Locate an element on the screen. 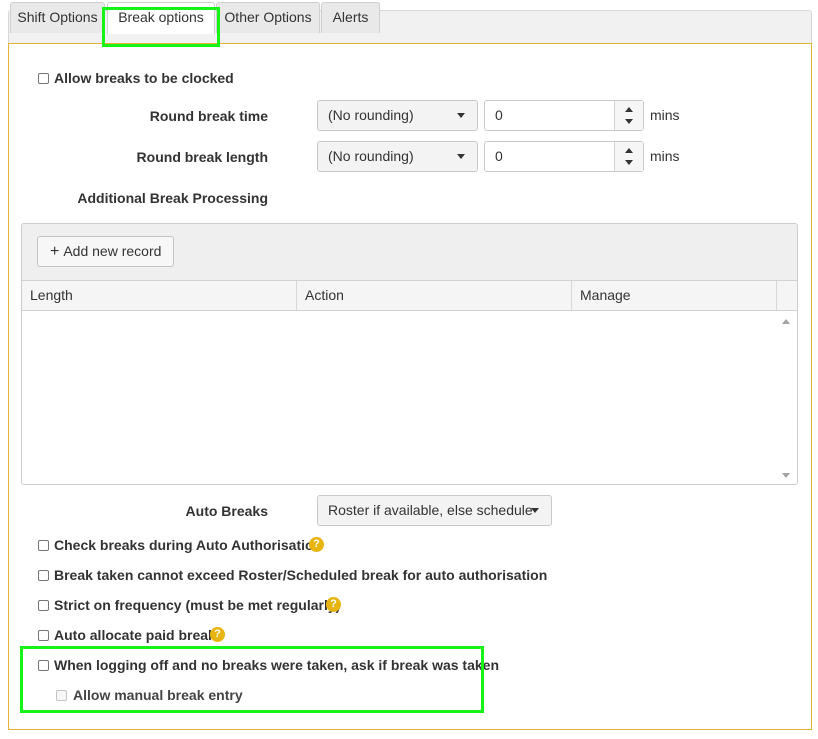 This screenshot has width=818, height=739. allow-breaks-clocked-checkbox is located at coordinates (43, 78).